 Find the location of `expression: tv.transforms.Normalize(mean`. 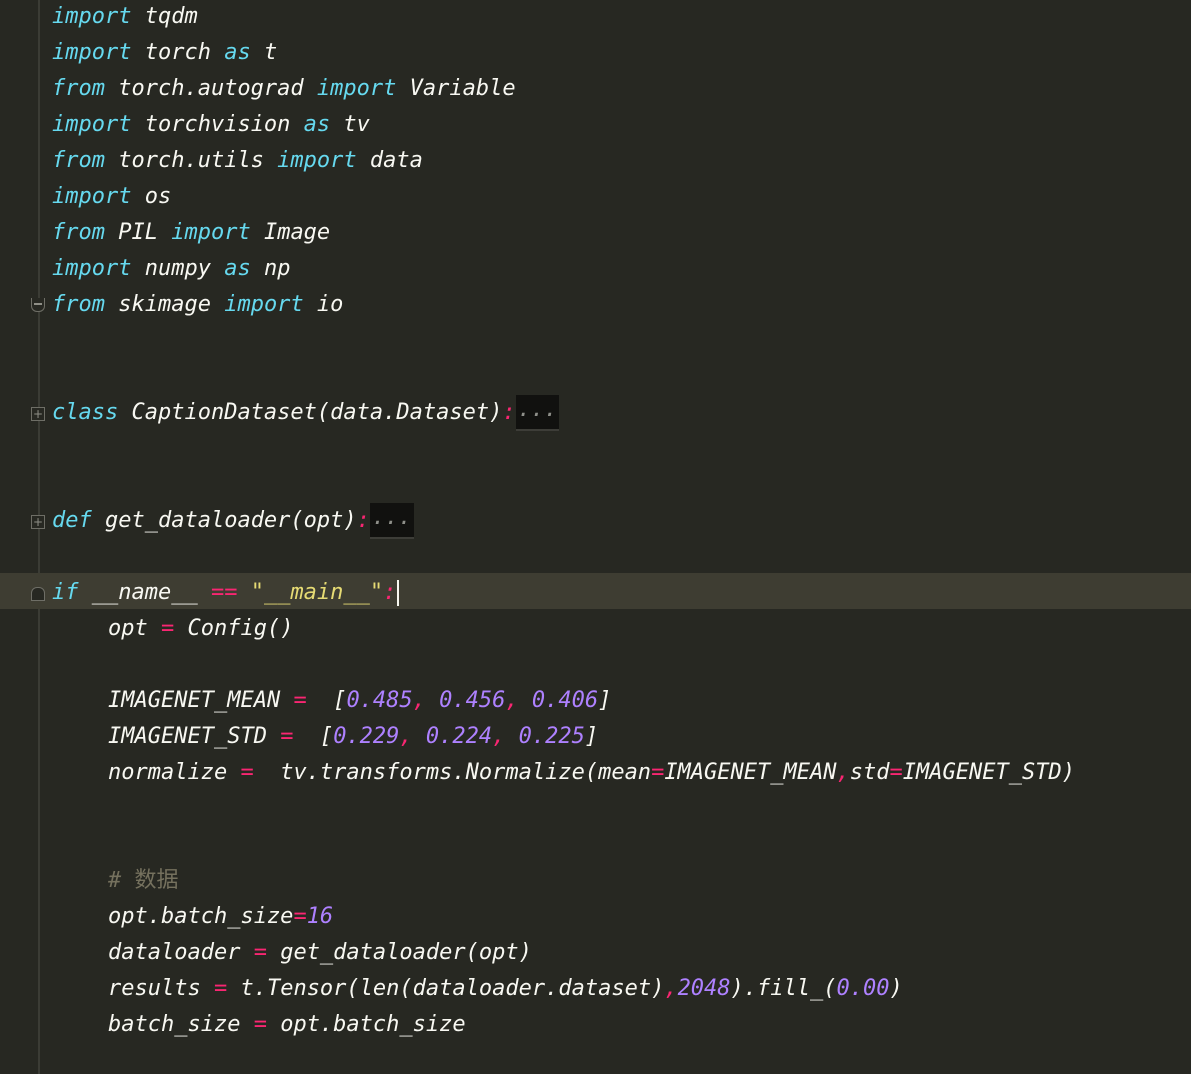

expression: tv.transforms.Normalize(mean is located at coordinates (452, 772).